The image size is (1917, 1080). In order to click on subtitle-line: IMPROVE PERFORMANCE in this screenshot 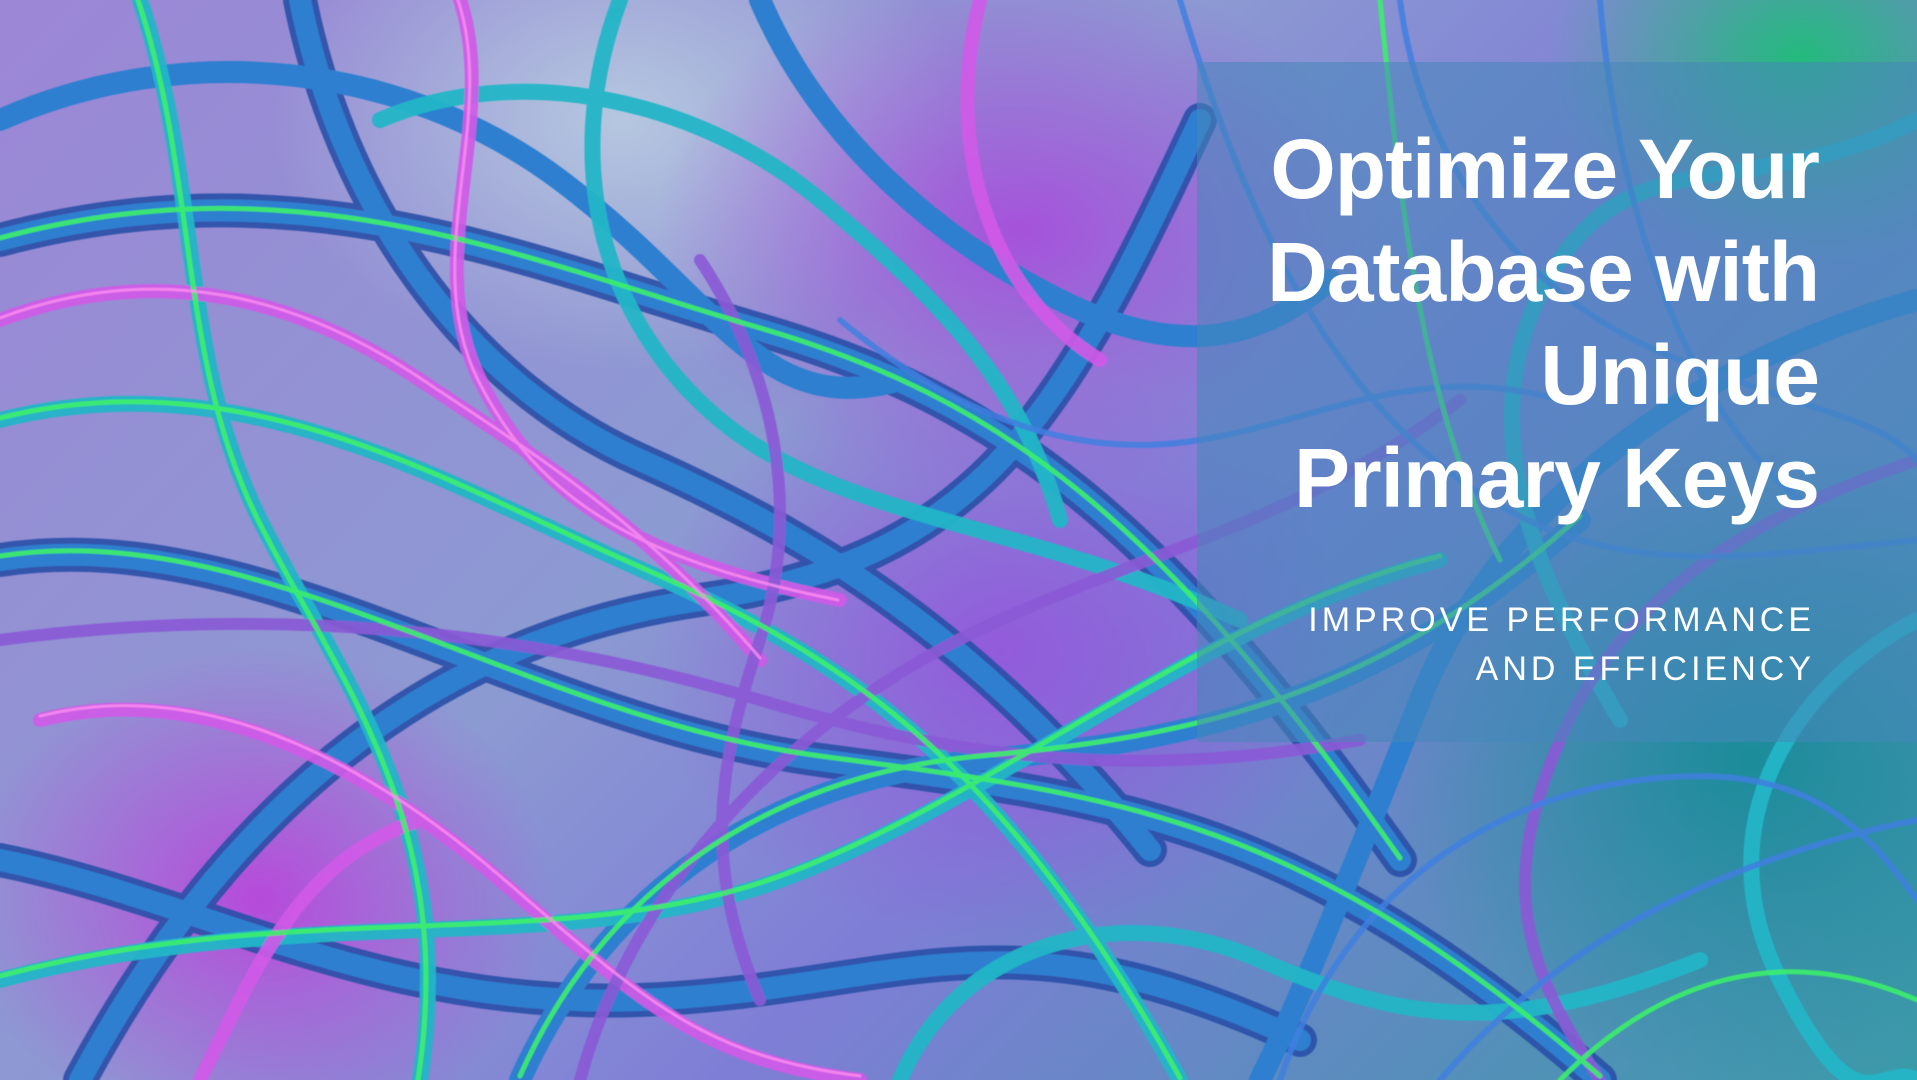, I will do `click(1561, 620)`.